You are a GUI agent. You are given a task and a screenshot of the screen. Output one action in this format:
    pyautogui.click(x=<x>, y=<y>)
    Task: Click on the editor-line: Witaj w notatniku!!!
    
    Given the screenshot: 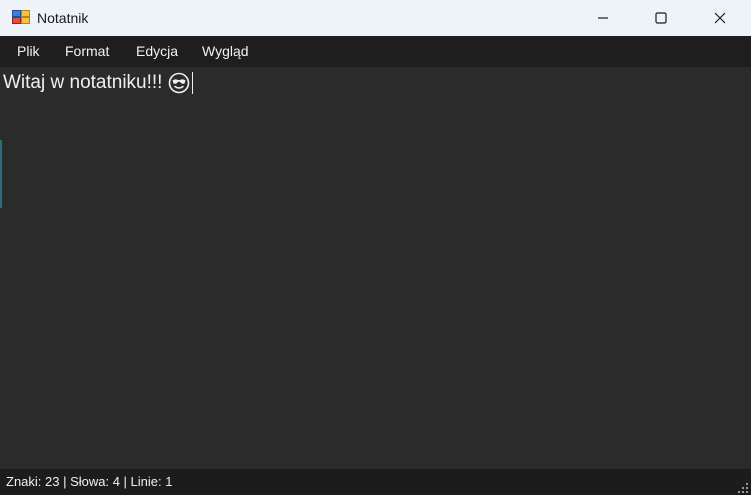 What is the action you would take?
    pyautogui.click(x=98, y=83)
    